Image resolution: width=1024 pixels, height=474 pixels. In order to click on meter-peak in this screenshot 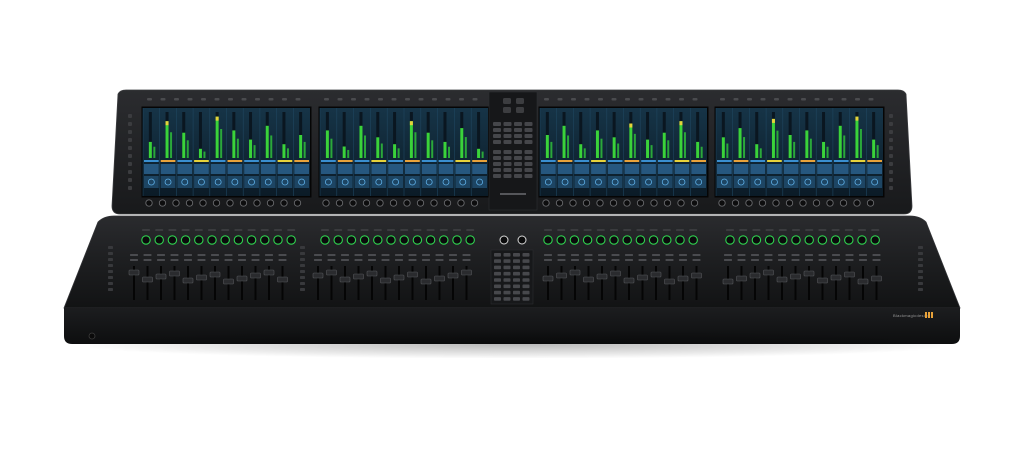, I will do `click(857, 118)`.